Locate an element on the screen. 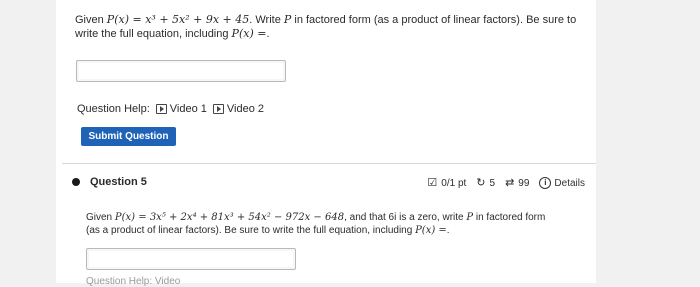 This screenshot has width=700, height=287. attempts-icon: ⇄ is located at coordinates (510, 183).